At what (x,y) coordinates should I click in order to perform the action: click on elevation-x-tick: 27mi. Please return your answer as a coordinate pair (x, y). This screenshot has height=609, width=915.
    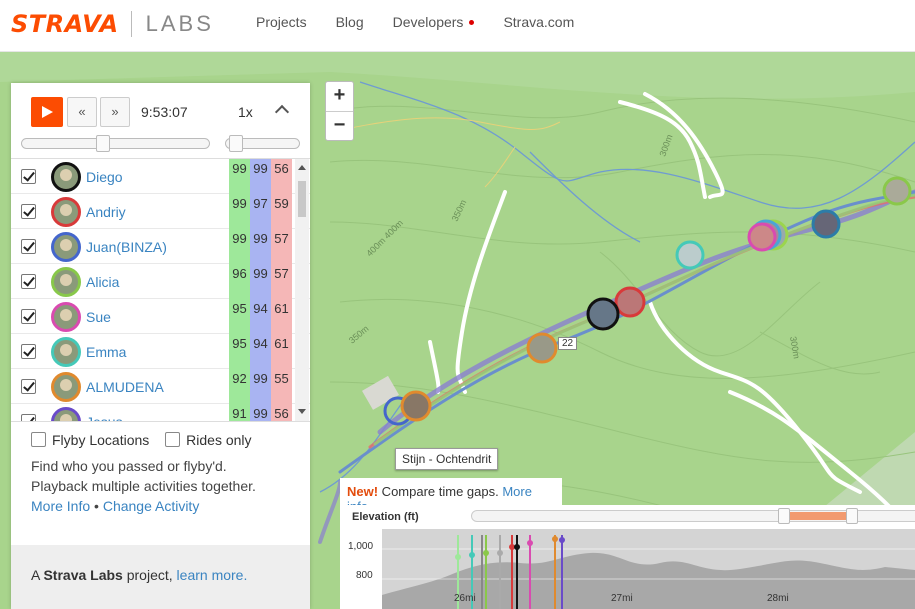
    Looking at the image, I should click on (622, 598).